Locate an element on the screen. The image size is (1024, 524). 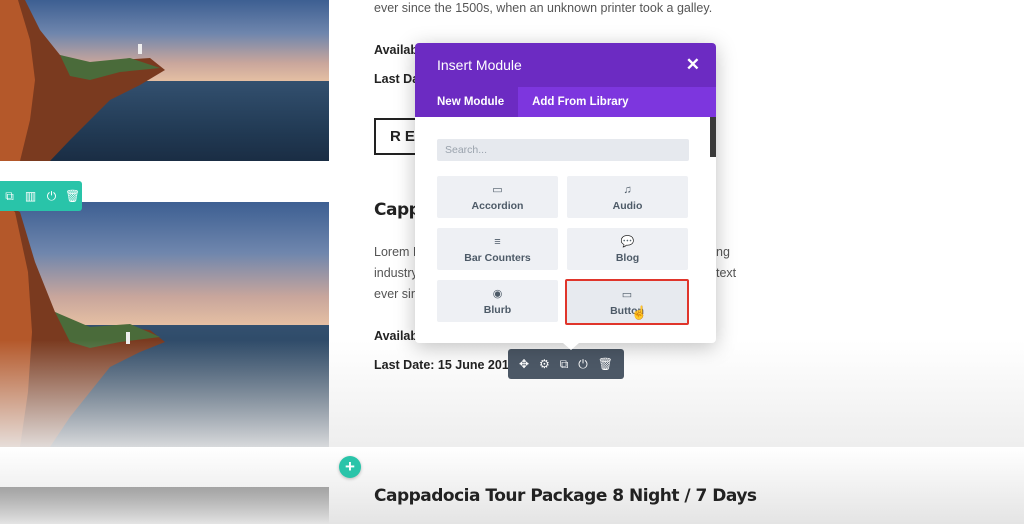
speech-bubble-icon: 💬 is located at coordinates (627, 241).